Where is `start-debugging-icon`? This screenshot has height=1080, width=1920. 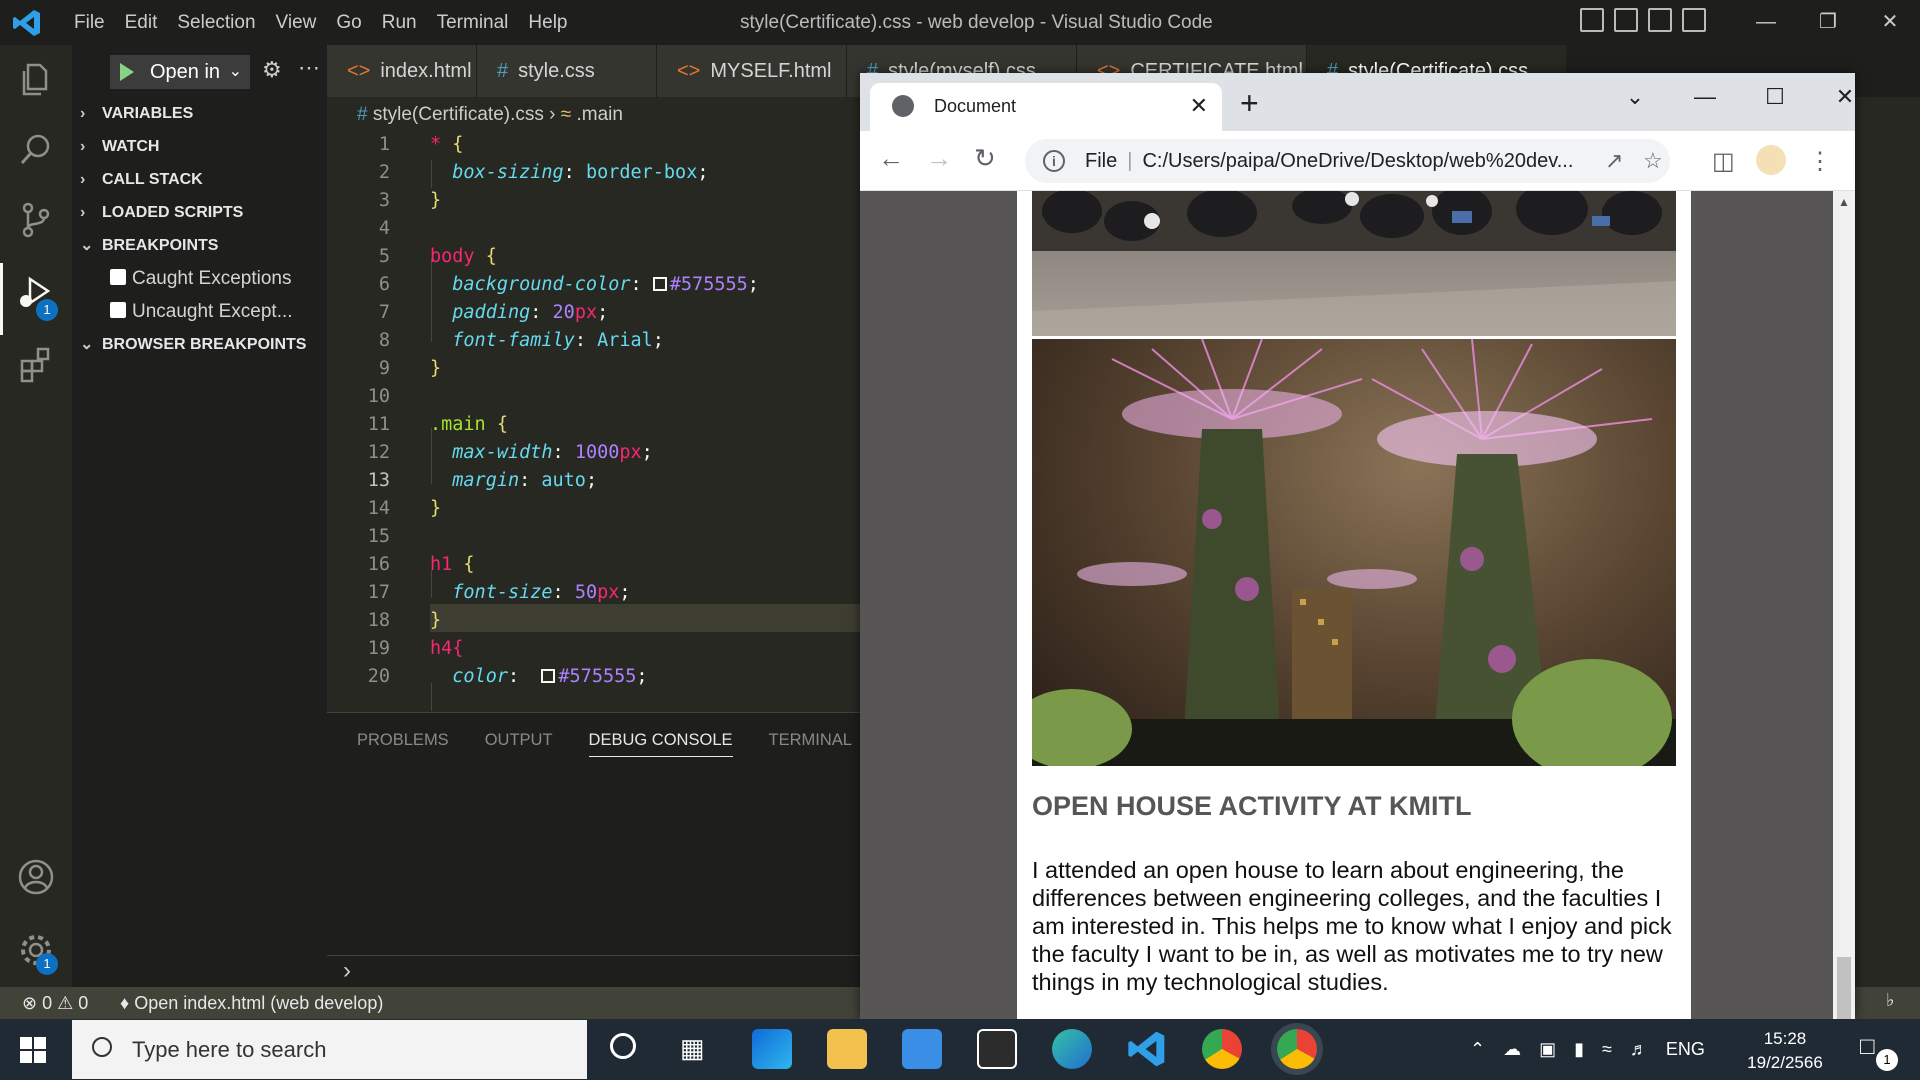 start-debugging-icon is located at coordinates (127, 72).